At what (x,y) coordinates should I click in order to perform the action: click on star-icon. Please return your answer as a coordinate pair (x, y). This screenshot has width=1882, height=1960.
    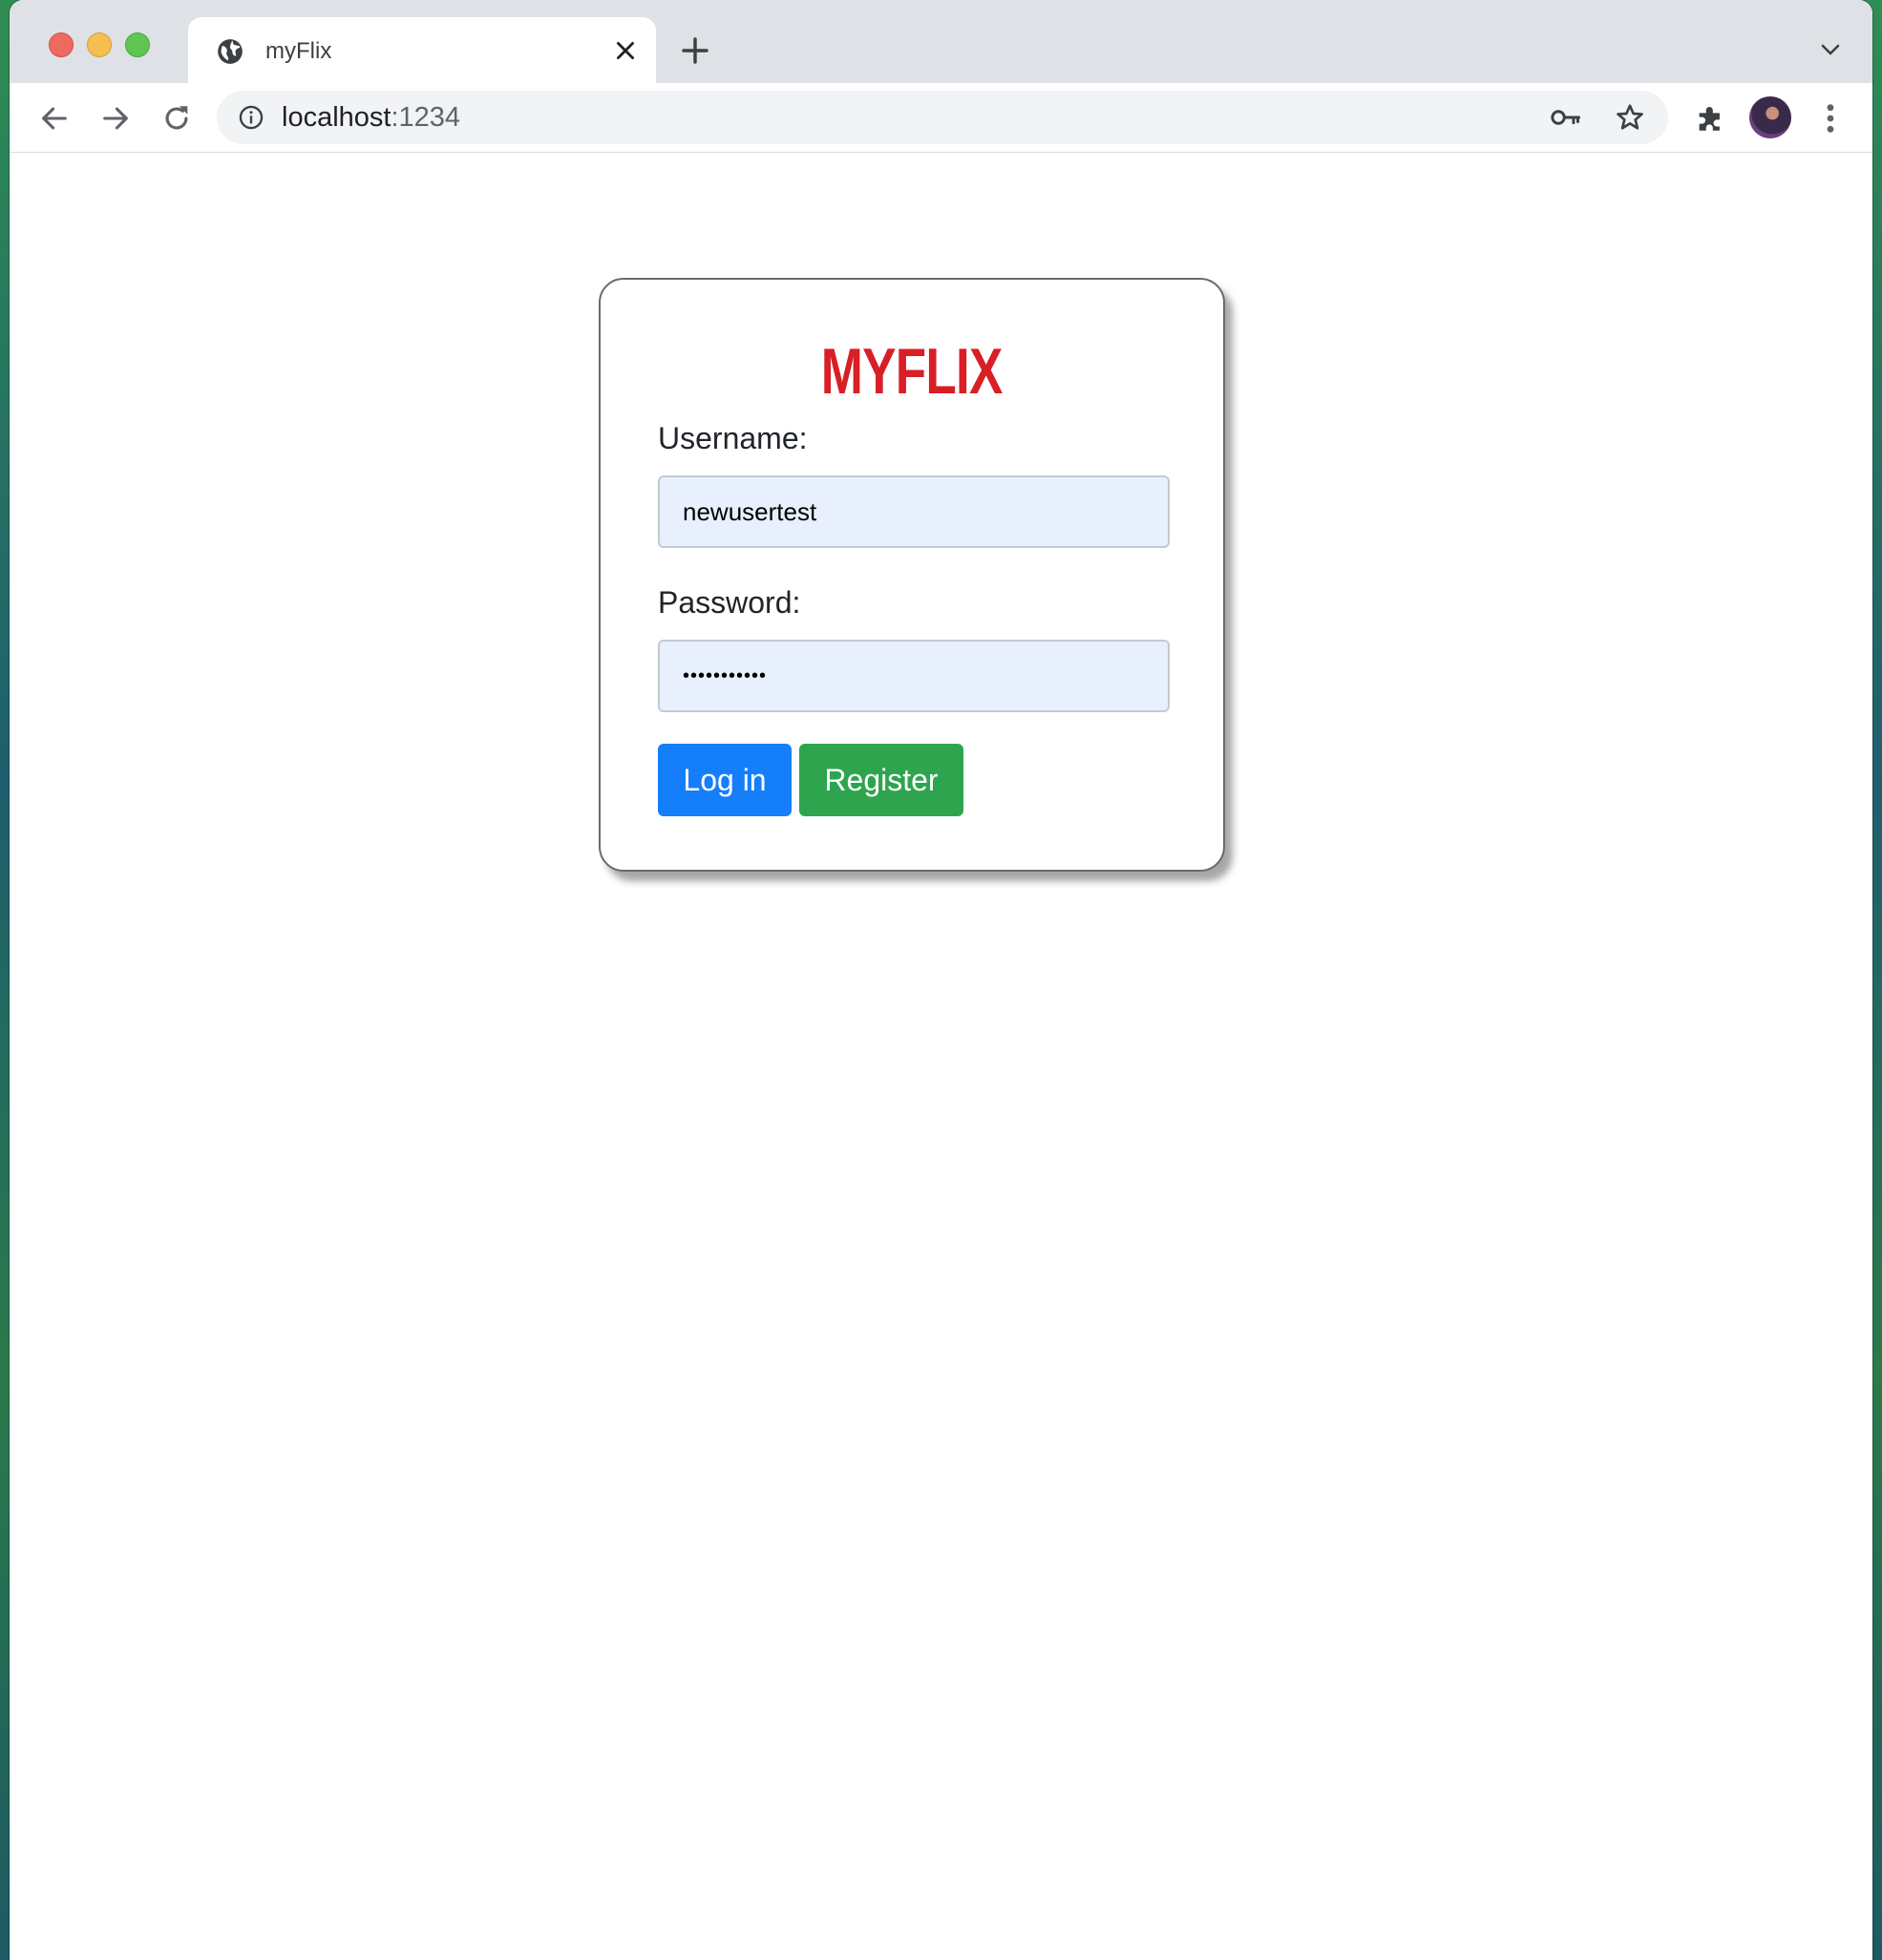
    Looking at the image, I should click on (1630, 117).